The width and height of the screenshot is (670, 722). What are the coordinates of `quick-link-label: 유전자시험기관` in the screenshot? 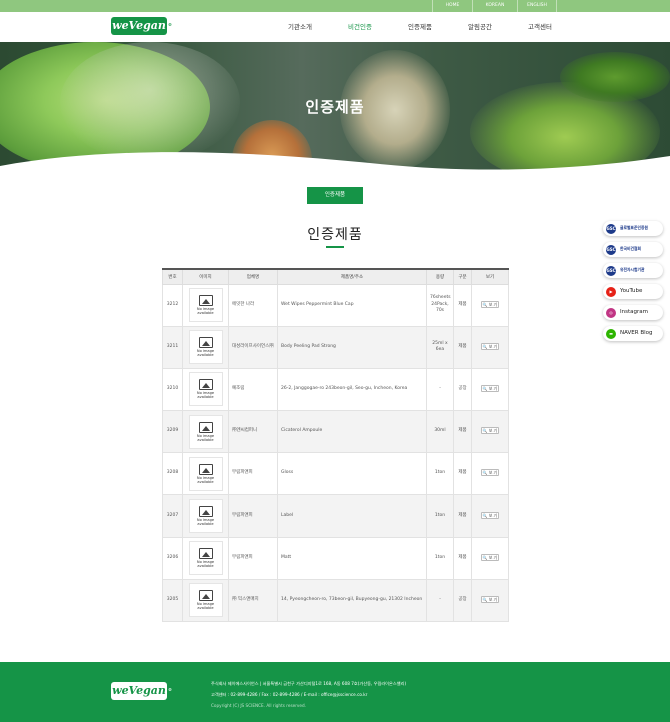 It's located at (632, 270).